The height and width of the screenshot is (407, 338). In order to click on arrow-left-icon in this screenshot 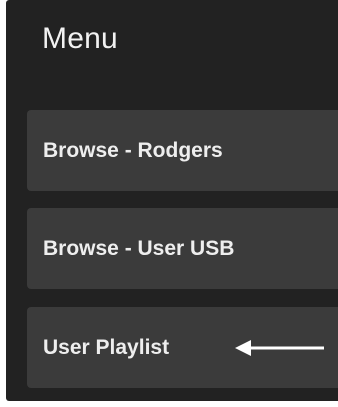, I will do `click(280, 347)`.